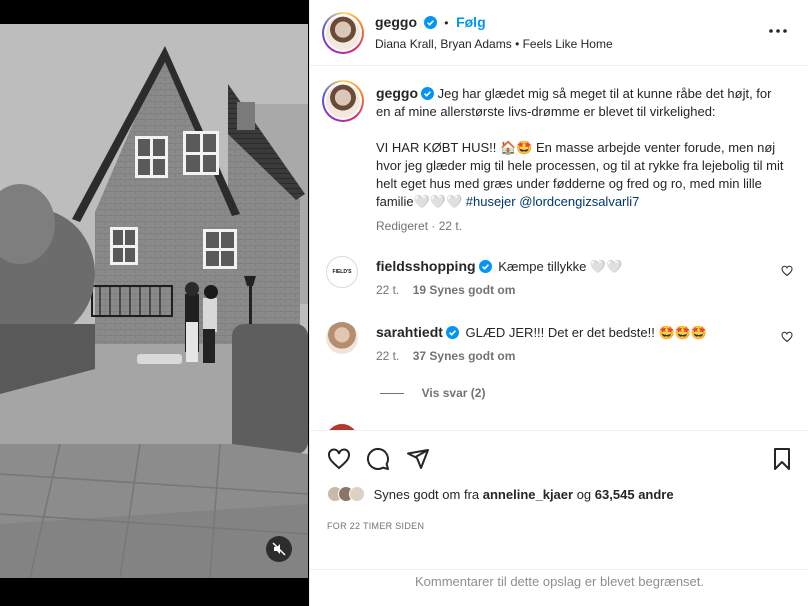 The height and width of the screenshot is (606, 808). What do you see at coordinates (560, 266) in the screenshot?
I see `comment-text: Kæmpe tillykke 🤍🤍` at bounding box center [560, 266].